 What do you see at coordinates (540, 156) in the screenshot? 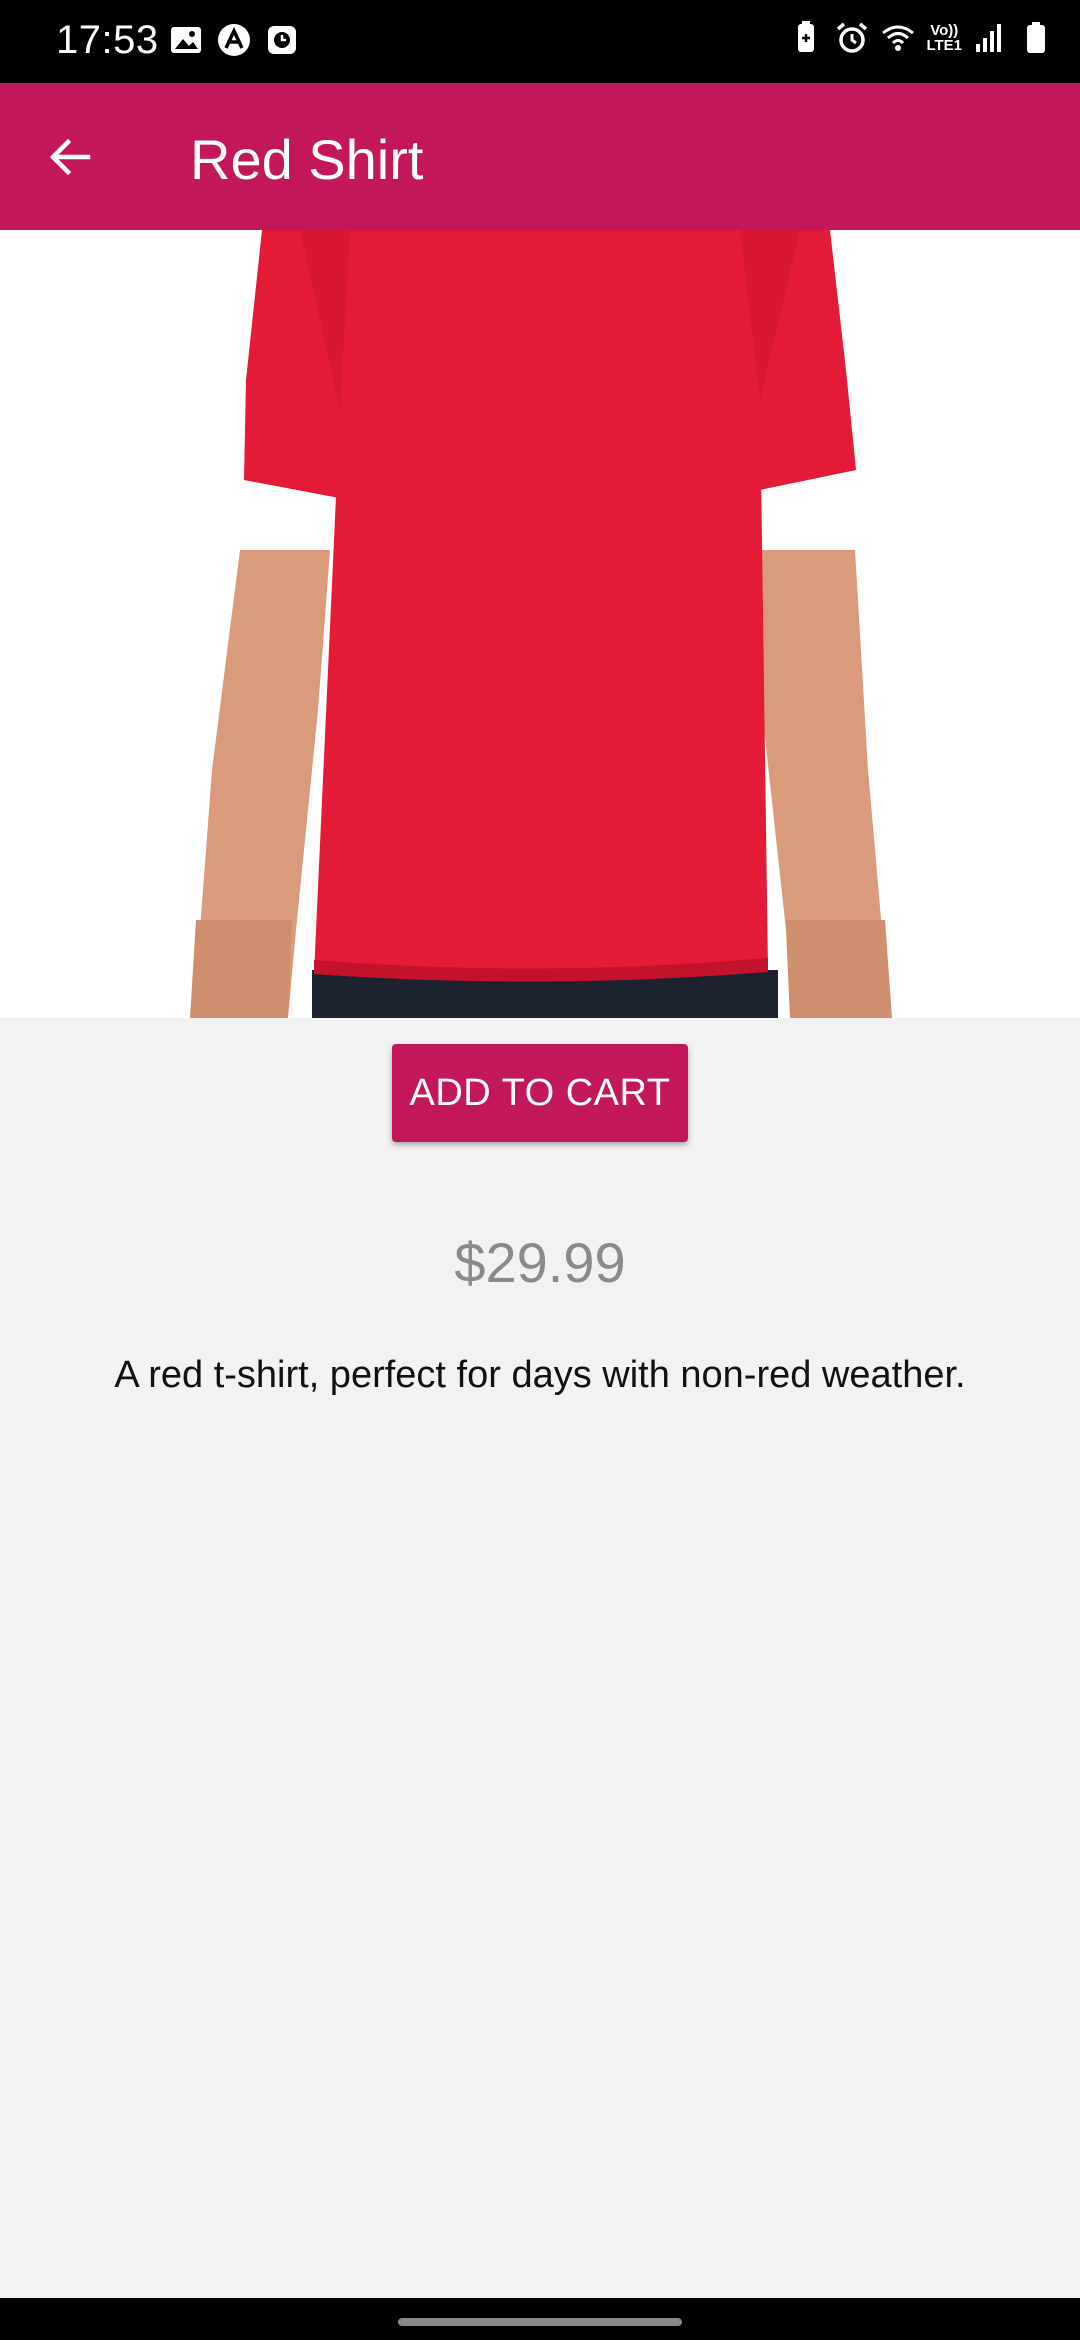
I see `app-bar: Red Shirt` at bounding box center [540, 156].